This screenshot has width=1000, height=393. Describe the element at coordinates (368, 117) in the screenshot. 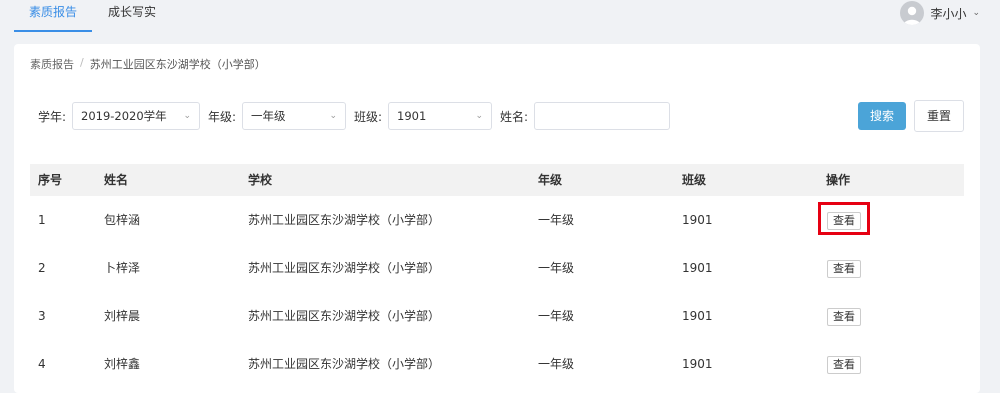

I see `class-label: 班级:` at that location.